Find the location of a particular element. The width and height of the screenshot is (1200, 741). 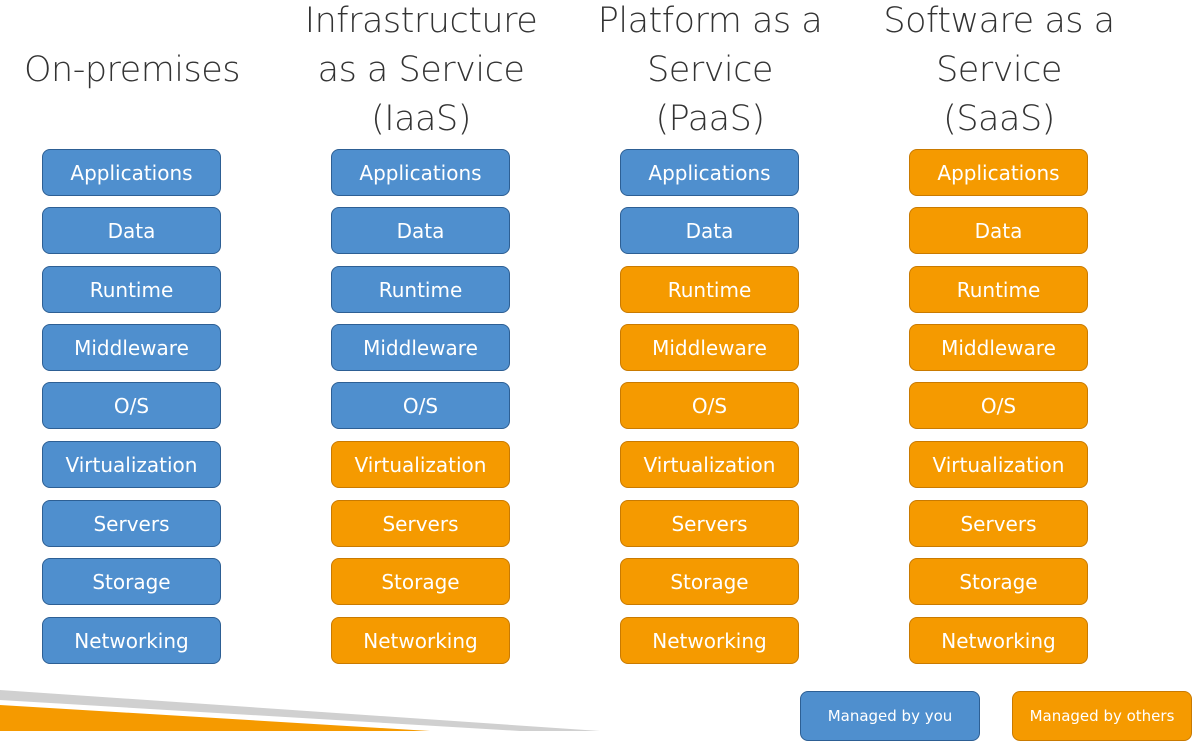

layer-box-on-premises-data: Data is located at coordinates (131, 230).